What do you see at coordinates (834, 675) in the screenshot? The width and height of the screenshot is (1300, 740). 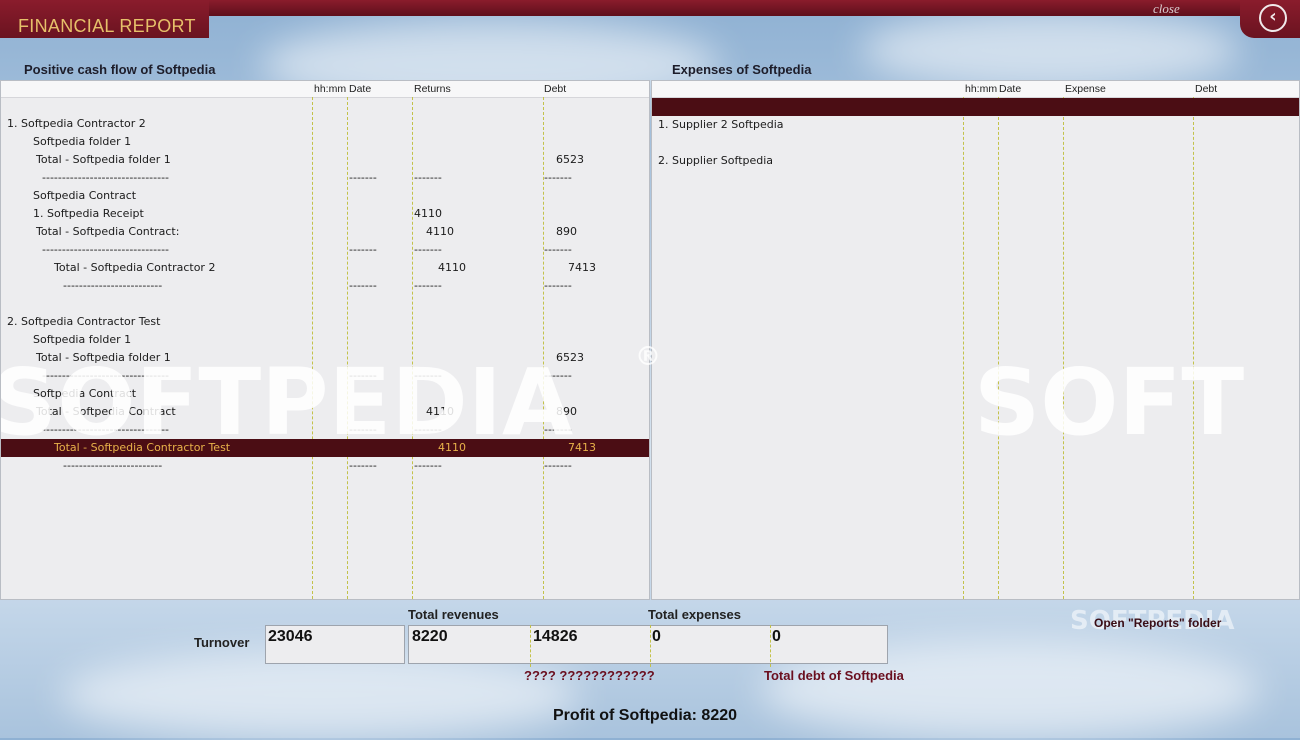 I see `total-debt-label: Total debt of Softpedia` at bounding box center [834, 675].